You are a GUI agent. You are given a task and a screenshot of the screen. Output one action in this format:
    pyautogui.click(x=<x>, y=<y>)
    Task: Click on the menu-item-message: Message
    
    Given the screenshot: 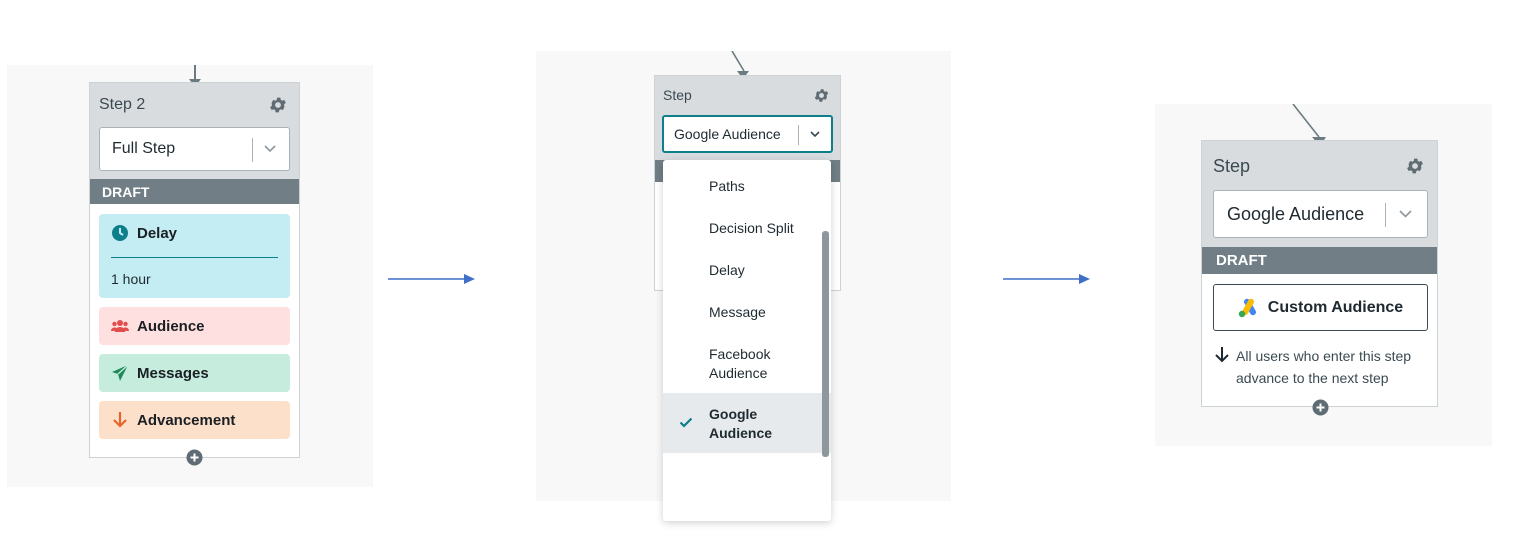 What is the action you would take?
    pyautogui.click(x=747, y=313)
    